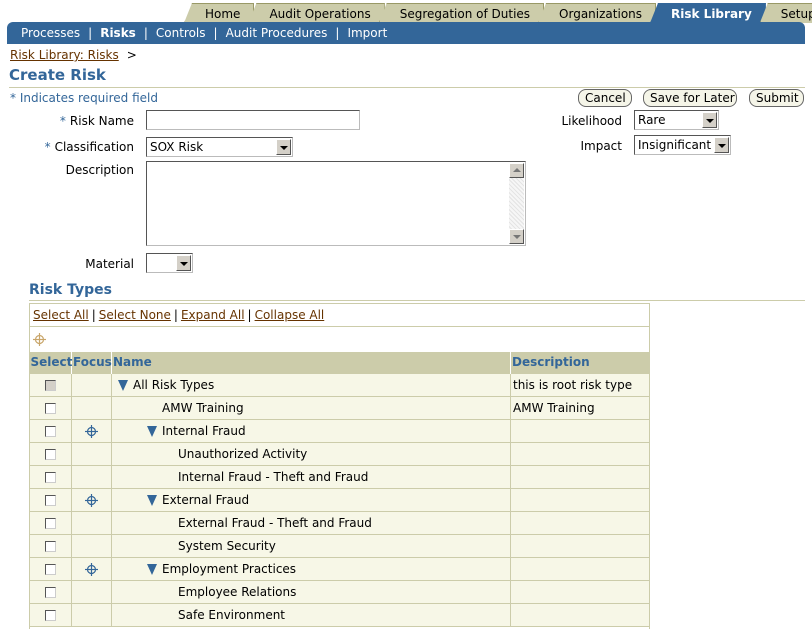 This screenshot has height=629, width=812. I want to click on required-field-note: * Indicates required field, so click(84, 98).